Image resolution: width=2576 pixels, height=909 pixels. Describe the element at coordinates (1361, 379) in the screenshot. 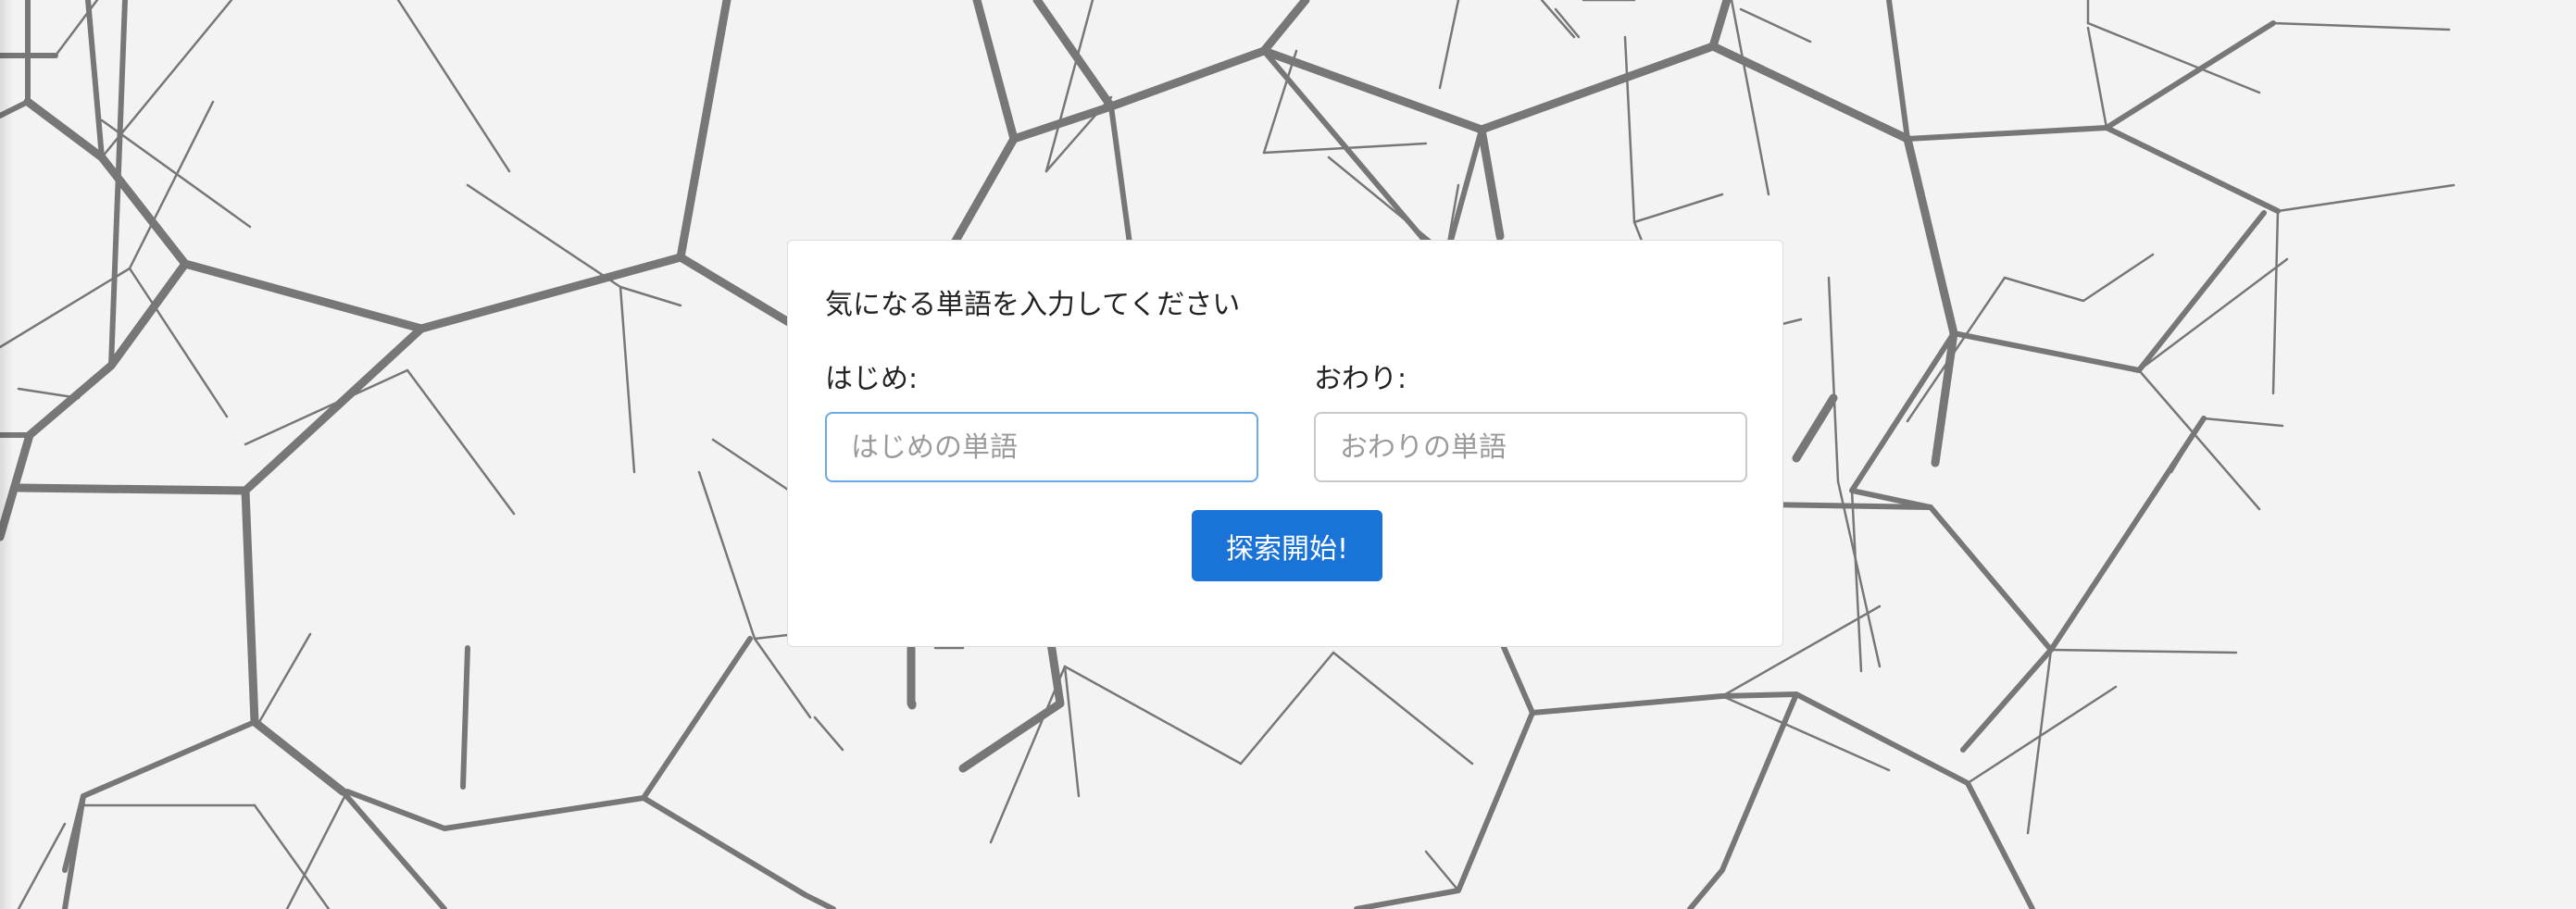

I see `end-word-label: おわり:` at that location.